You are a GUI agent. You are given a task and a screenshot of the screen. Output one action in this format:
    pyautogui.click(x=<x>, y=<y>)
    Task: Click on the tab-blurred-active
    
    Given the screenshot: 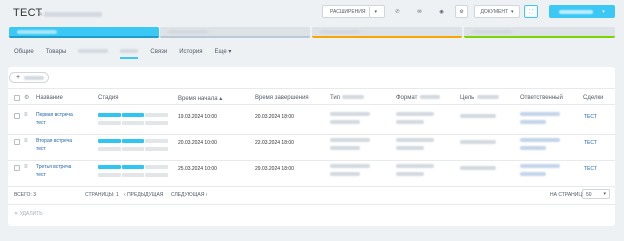 What is the action you would take?
    pyautogui.click(x=129, y=53)
    